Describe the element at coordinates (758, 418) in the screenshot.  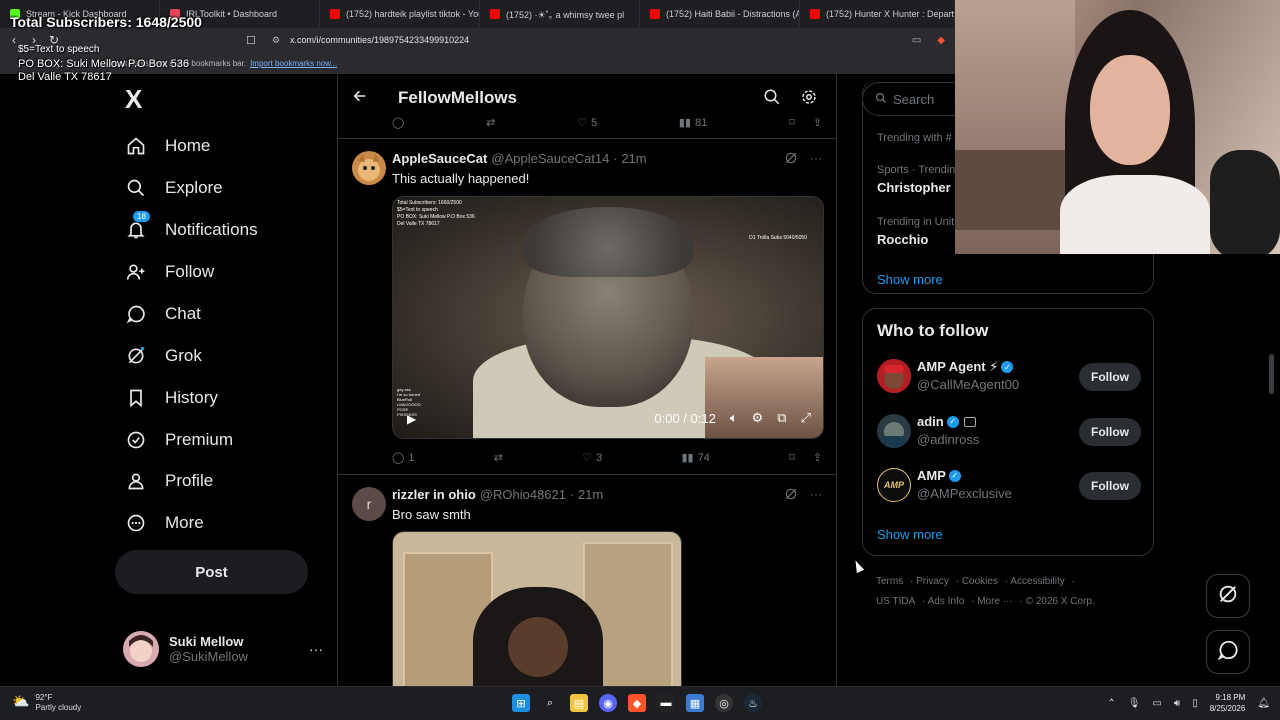
I see `settings-icon: ⚙` at that location.